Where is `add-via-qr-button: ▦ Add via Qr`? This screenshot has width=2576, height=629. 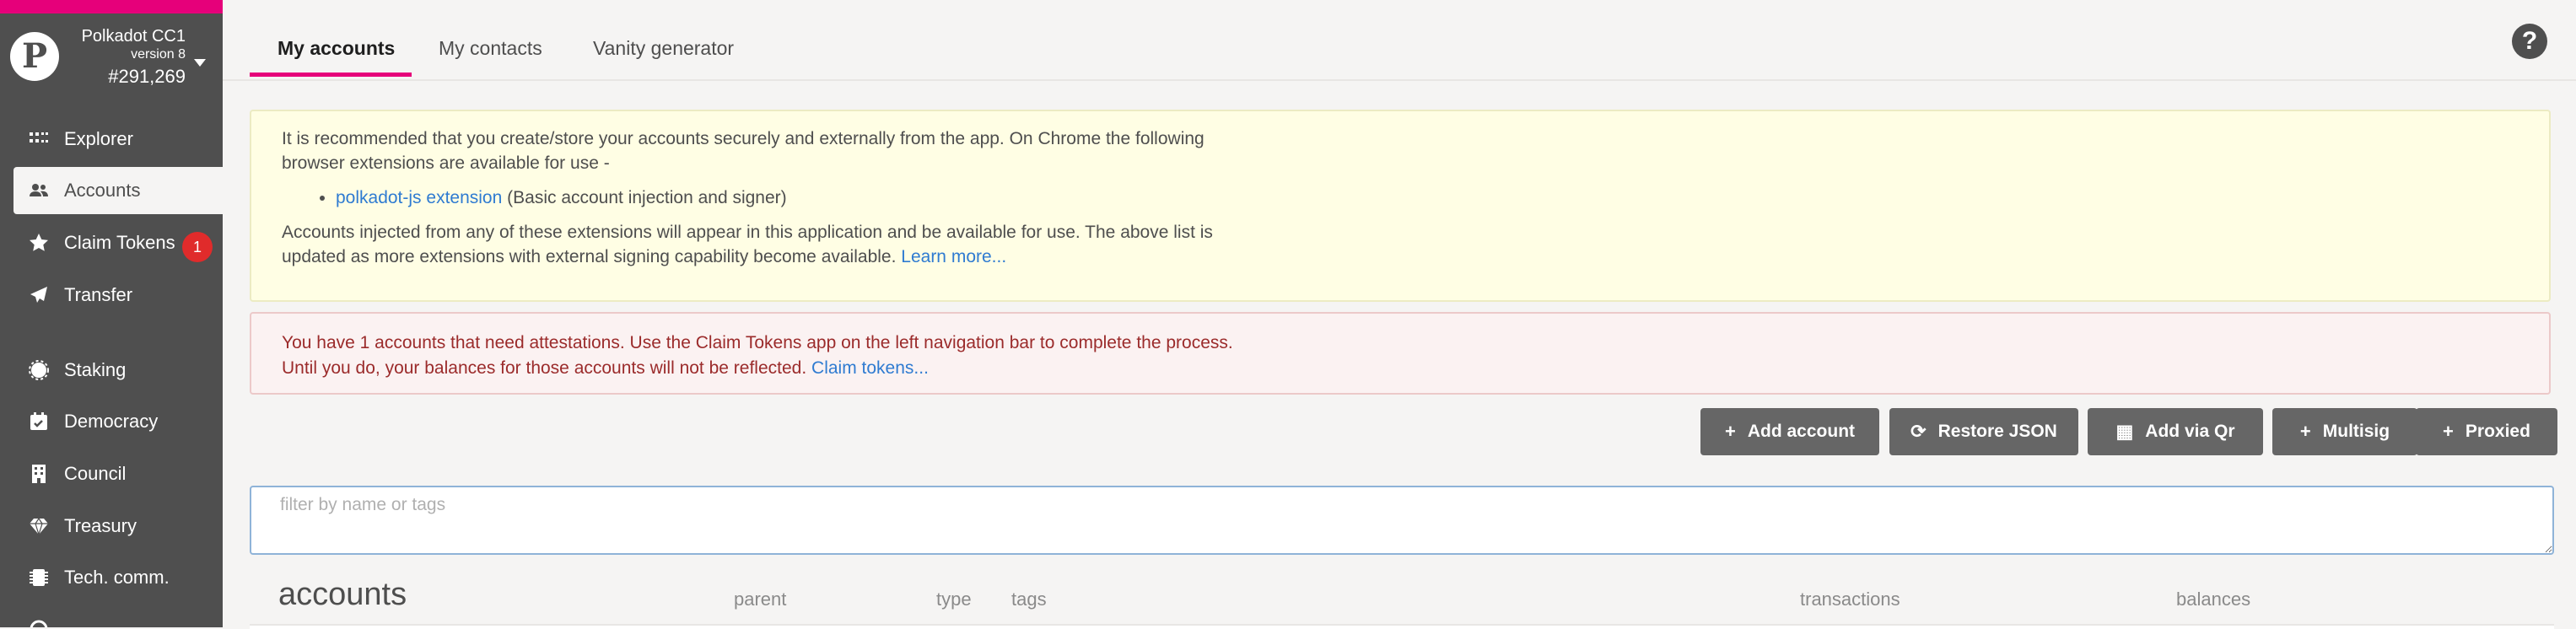
add-via-qr-button: ▦ Add via Qr is located at coordinates (2175, 431).